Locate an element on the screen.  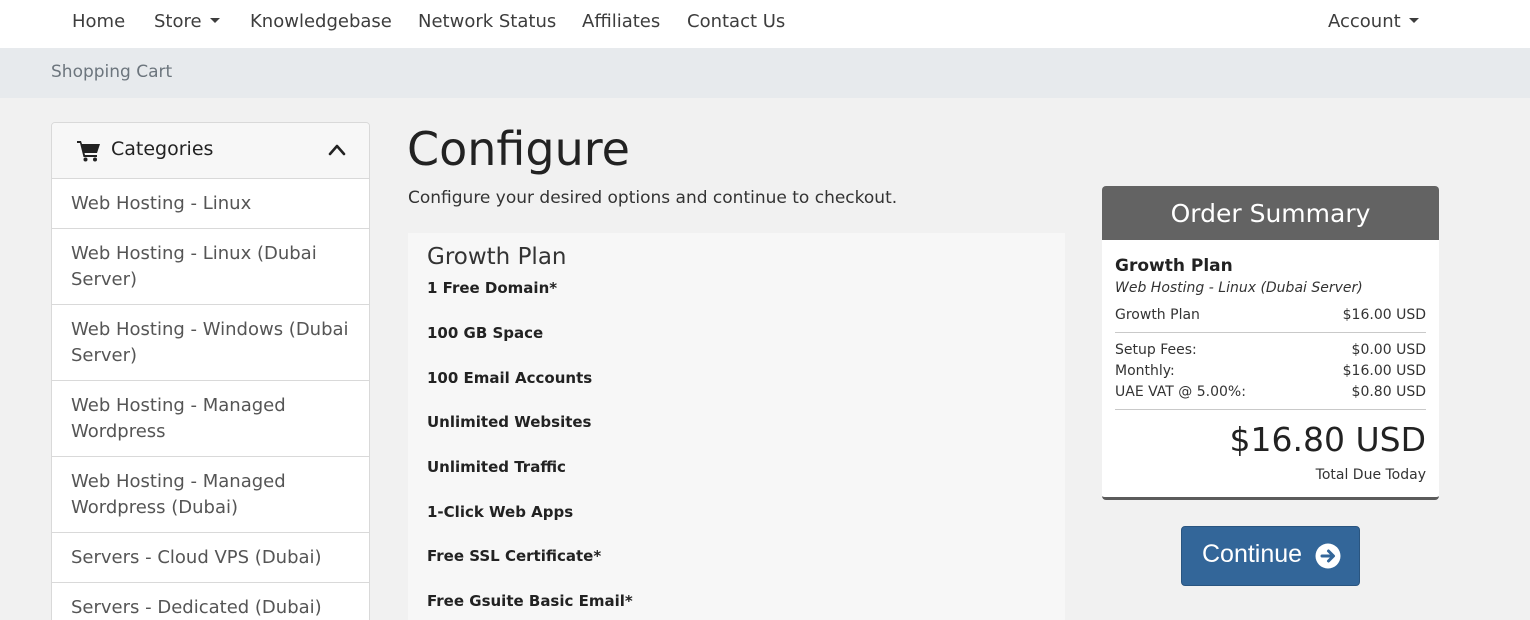
summary-line-label: Growth Plan is located at coordinates (1157, 315).